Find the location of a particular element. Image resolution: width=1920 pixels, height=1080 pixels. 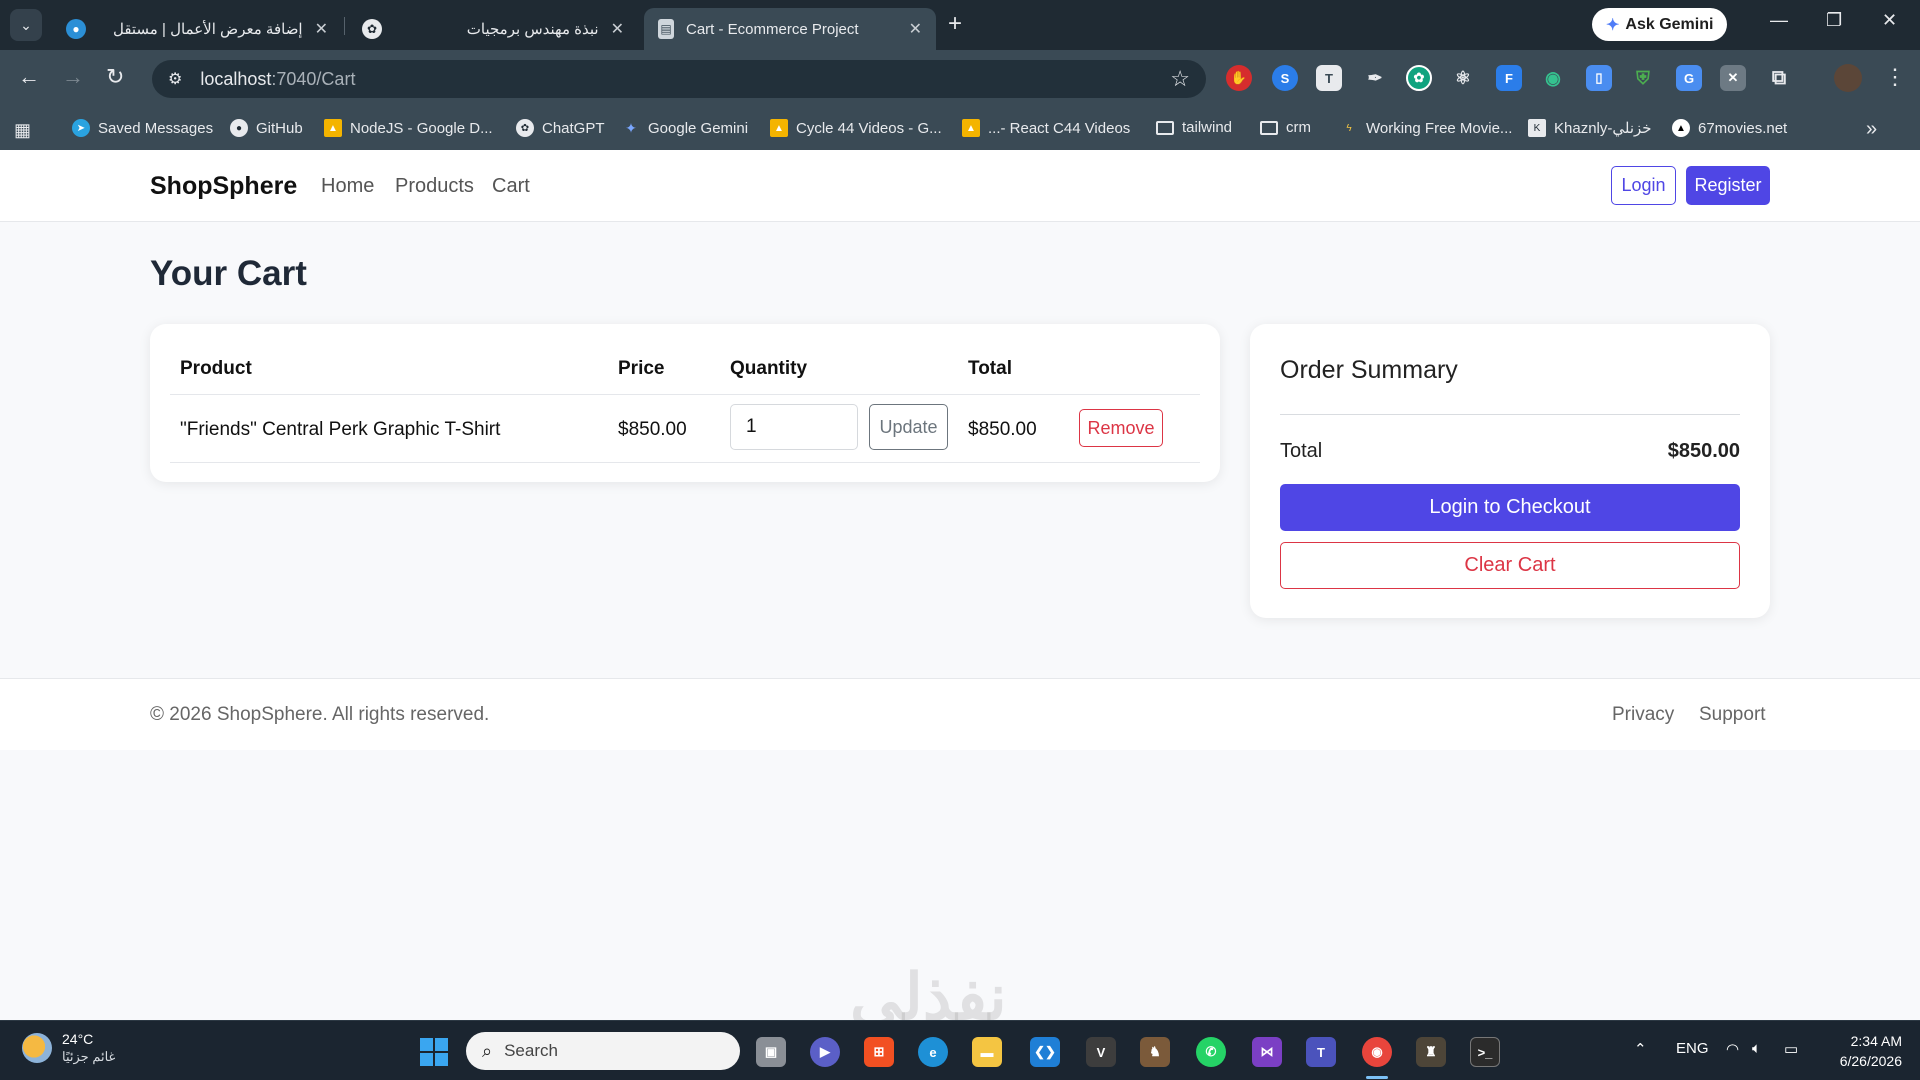

weather-widget: 24°C غائم جزئيًا is located at coordinates (68, 1048).